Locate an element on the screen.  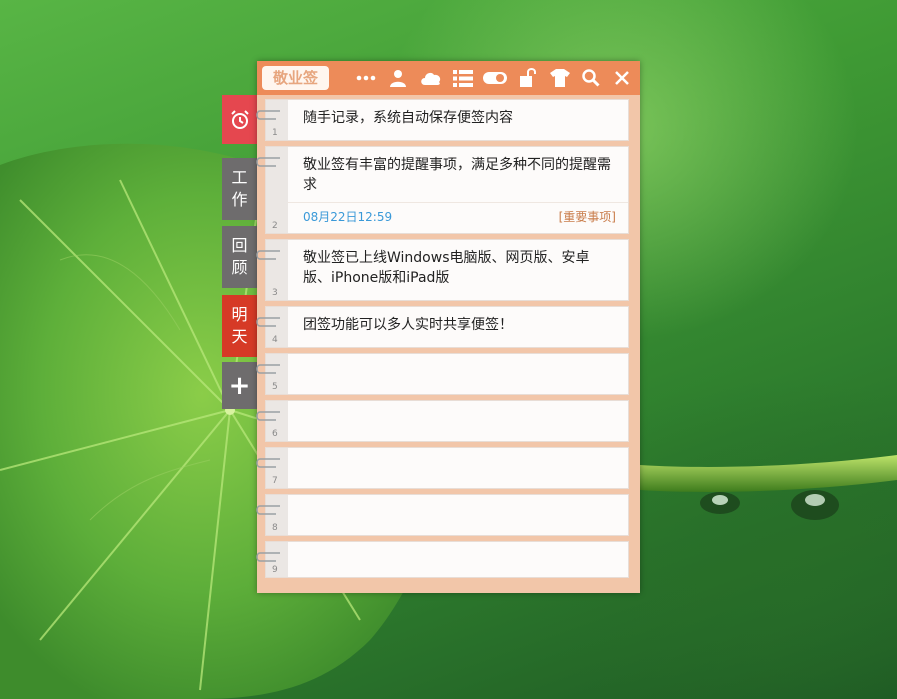
note-text: 敬业签已上线Windows电脑版、网页版、安卓版、iPhone版和iPad版 is located at coordinates (446, 268).